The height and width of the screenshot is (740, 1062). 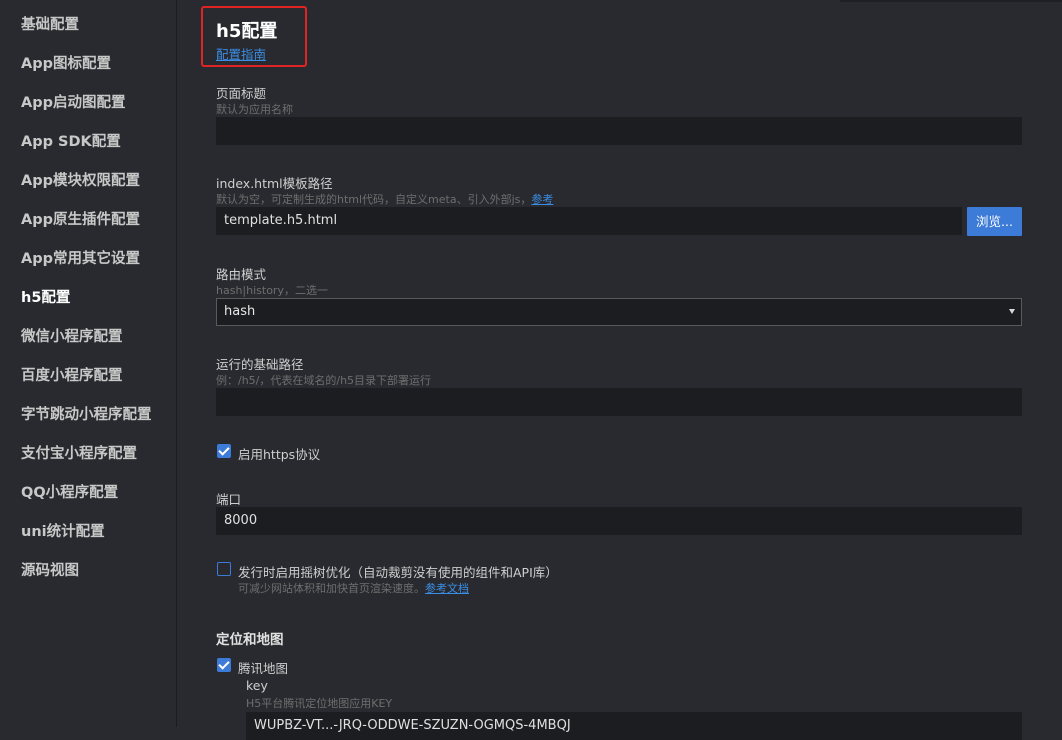 What do you see at coordinates (250, 640) in the screenshot?
I see `location-map-section-title: 定位和地图` at bounding box center [250, 640].